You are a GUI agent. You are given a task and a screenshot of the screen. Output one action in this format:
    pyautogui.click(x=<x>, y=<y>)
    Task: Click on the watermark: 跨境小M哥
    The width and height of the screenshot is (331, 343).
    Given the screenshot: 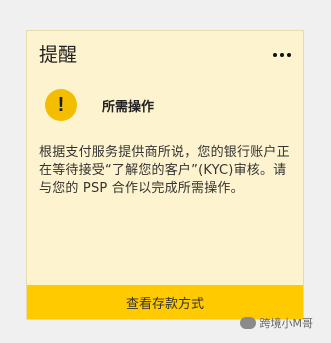 What is the action you would take?
    pyautogui.click(x=276, y=323)
    